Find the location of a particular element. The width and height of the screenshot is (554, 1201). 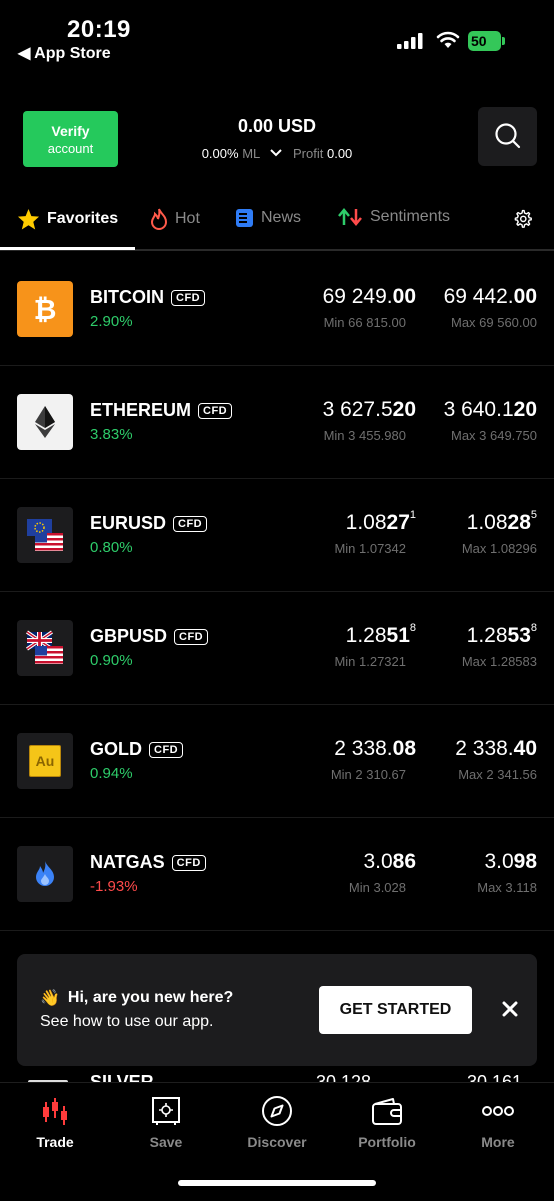

gear-icon is located at coordinates (522, 218).